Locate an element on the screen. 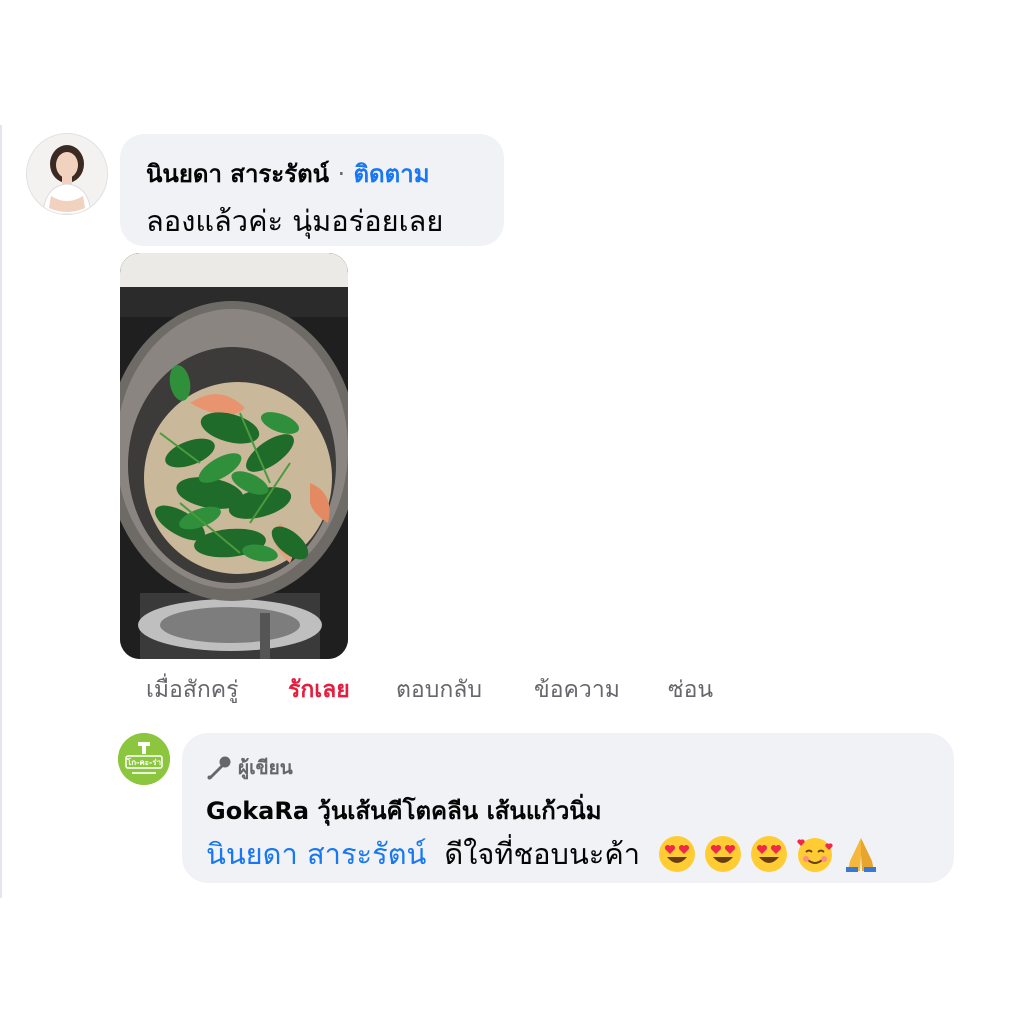 Image resolution: width=1024 pixels, height=1024 pixels. reply-button: ตอบกลับ is located at coordinates (439, 690).